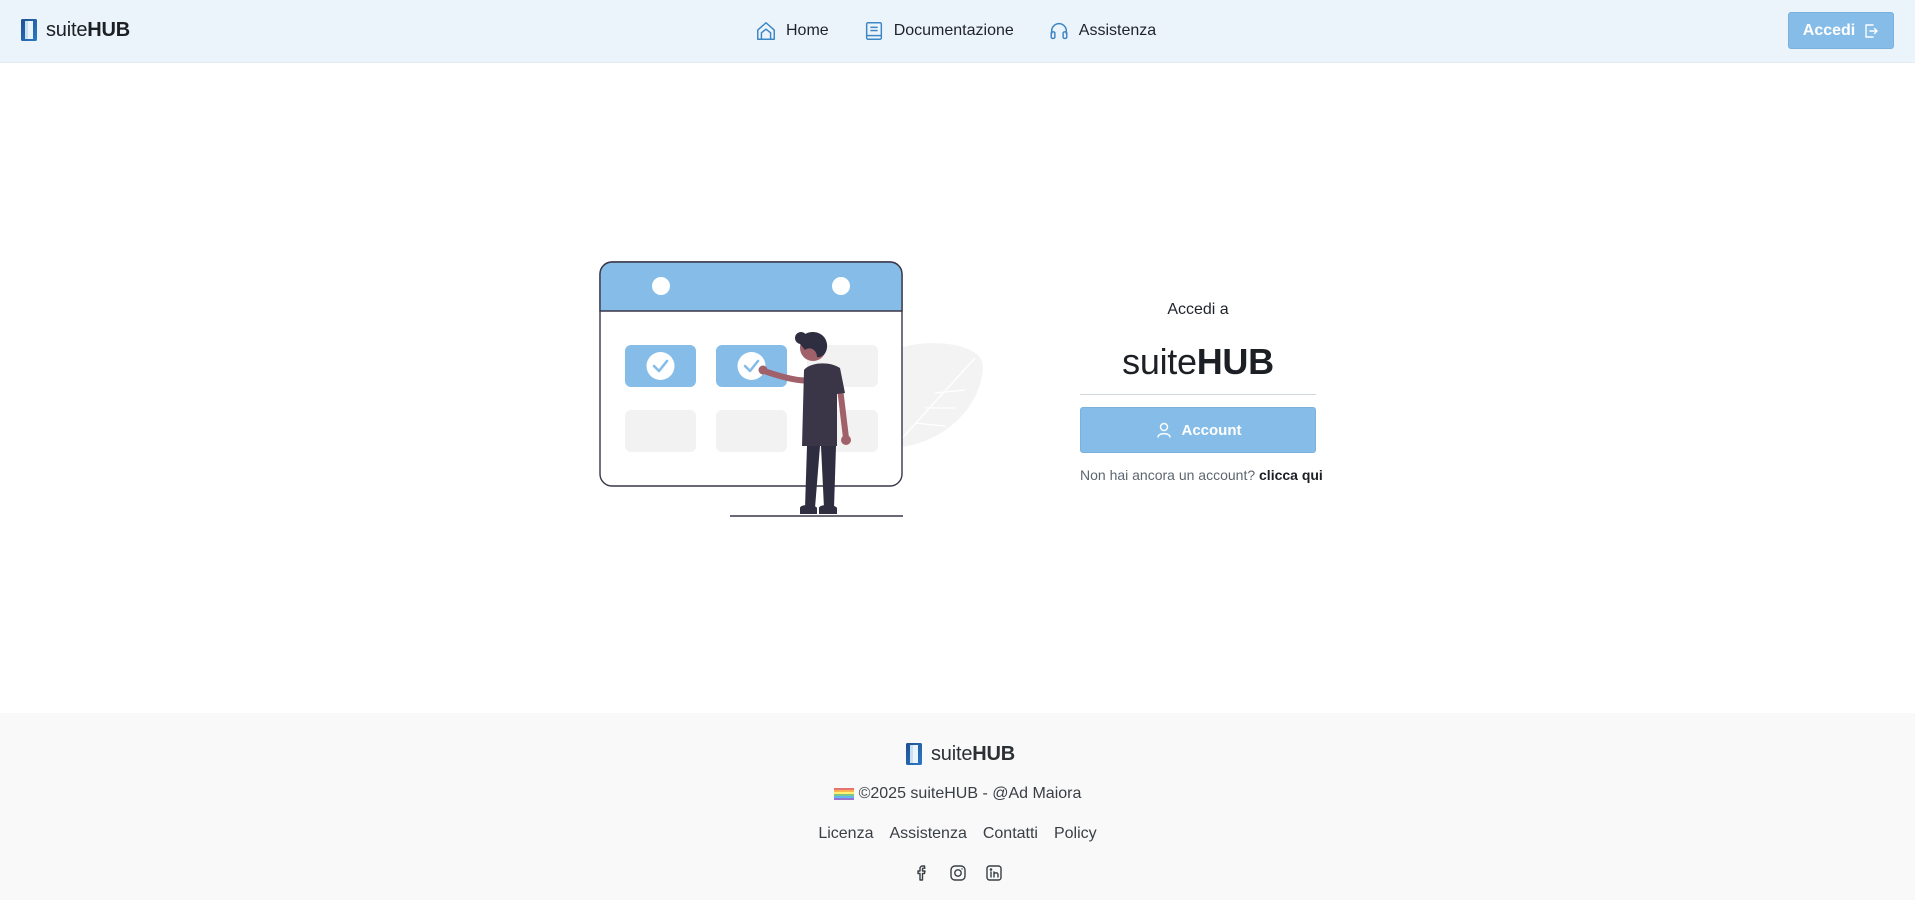 This screenshot has height=900, width=1915. What do you see at coordinates (970, 793) in the screenshot?
I see `copyright-text: ©2025 suiteHUB - @Ad Maiora` at bounding box center [970, 793].